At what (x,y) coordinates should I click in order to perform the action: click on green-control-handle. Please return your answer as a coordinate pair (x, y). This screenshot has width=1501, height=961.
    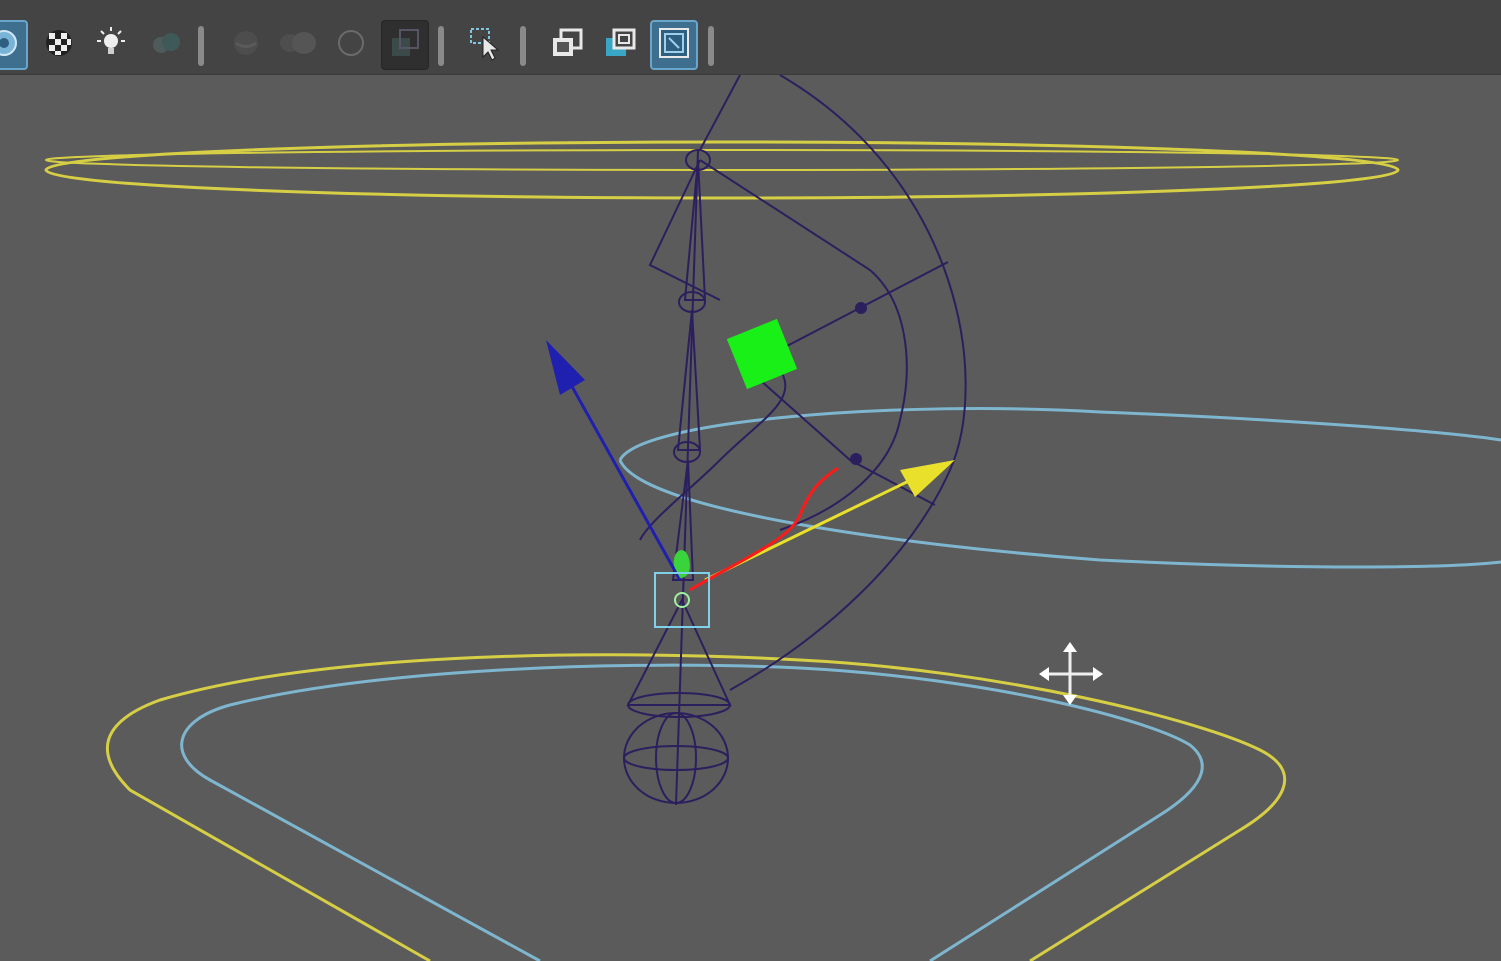
    Looking at the image, I should click on (762, 354).